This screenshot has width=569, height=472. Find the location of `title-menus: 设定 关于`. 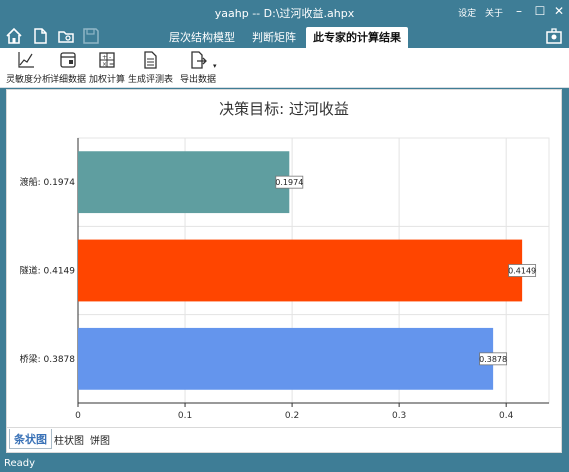

title-menus: 设定 关于 is located at coordinates (477, 12).